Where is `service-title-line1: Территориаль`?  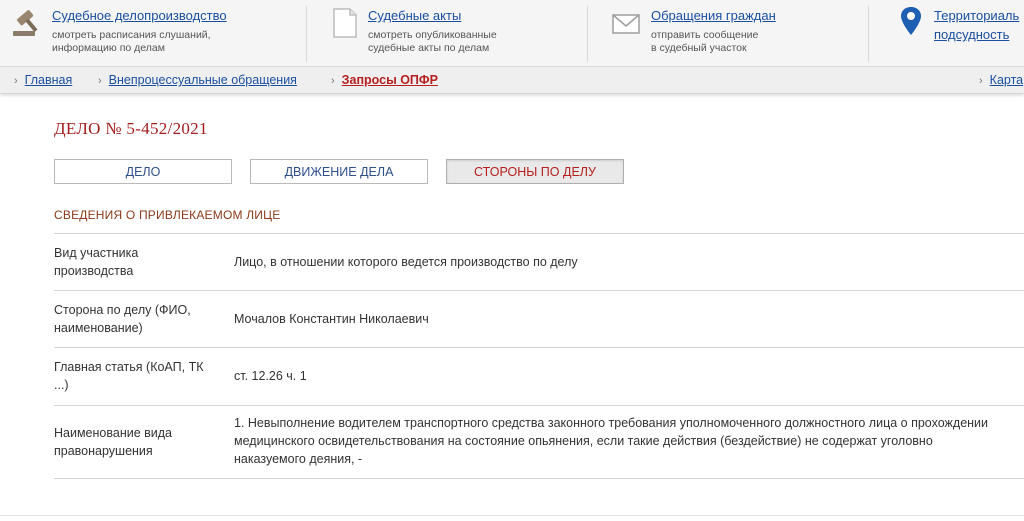
service-title-line1: Территориаль is located at coordinates (976, 15).